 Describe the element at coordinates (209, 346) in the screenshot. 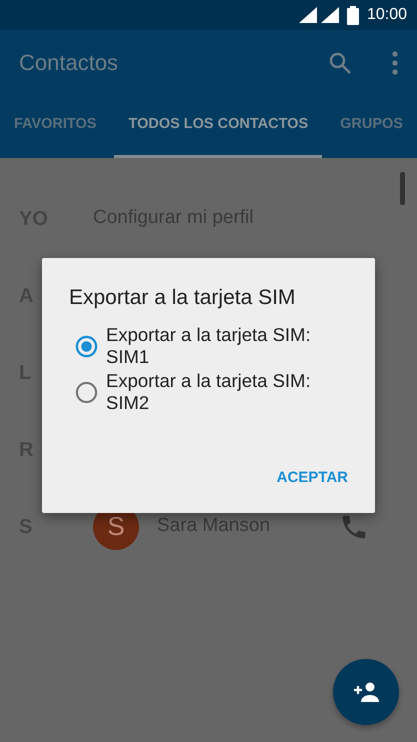

I see `radio-option: Exportar a la tarjeta SIM: SIM1` at that location.